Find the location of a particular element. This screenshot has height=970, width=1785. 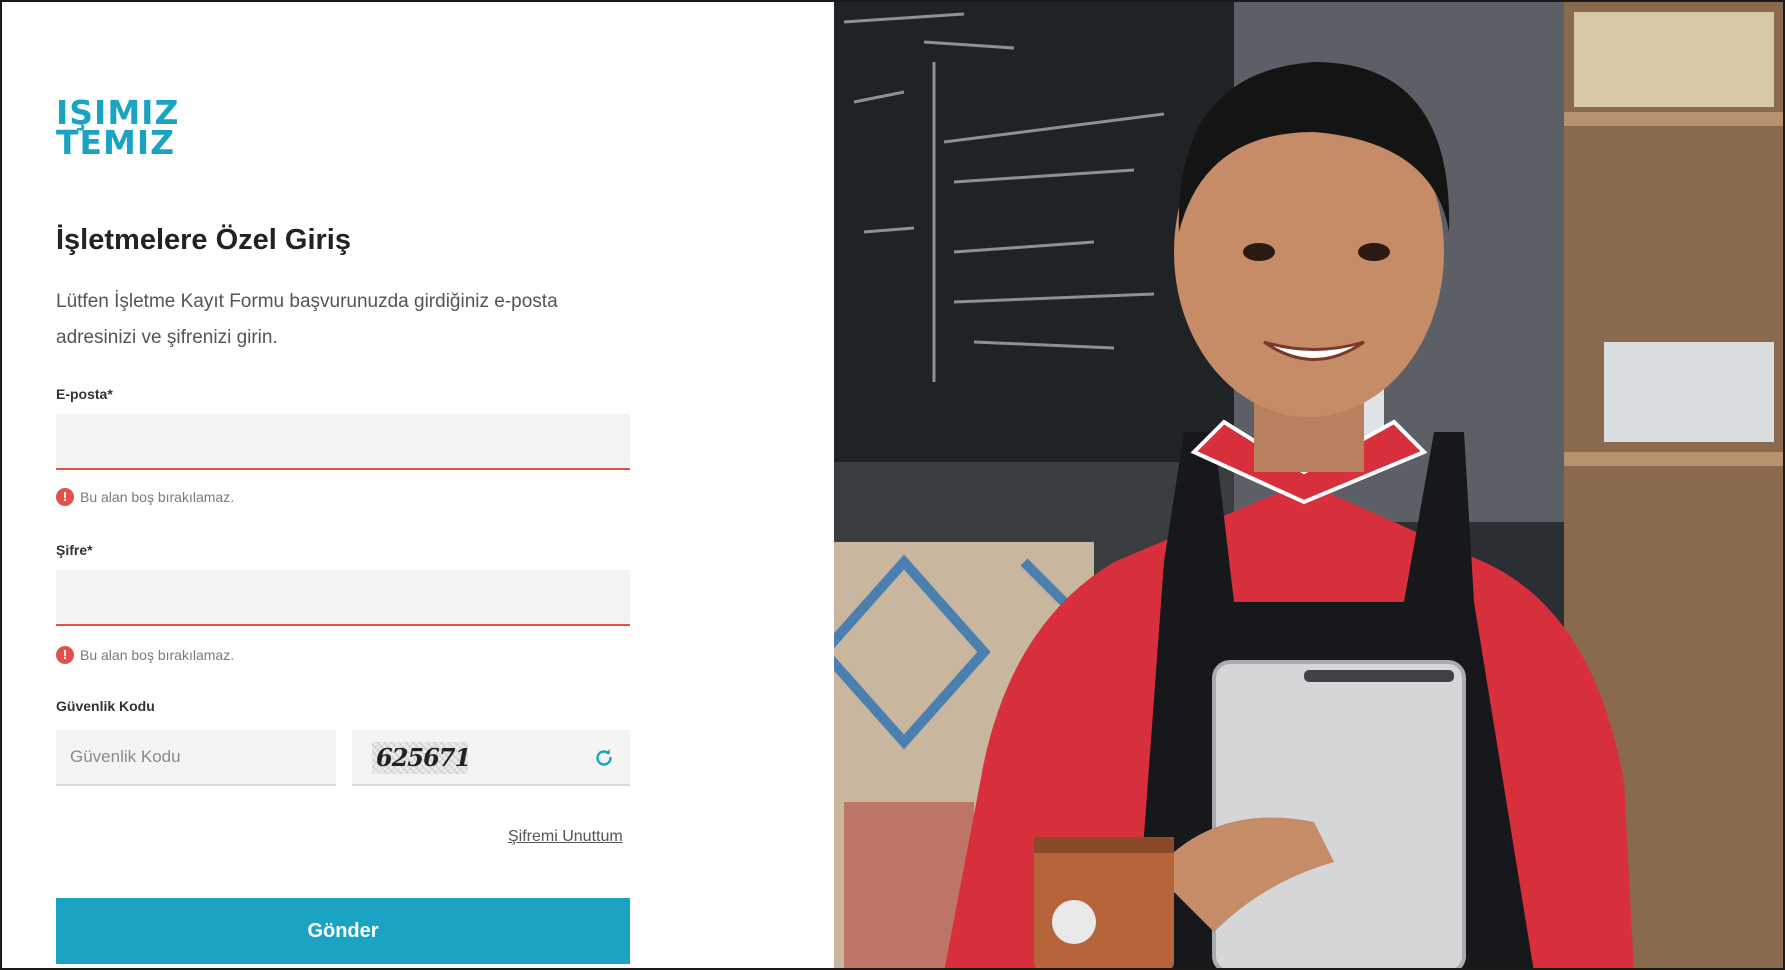

refresh-icon is located at coordinates (604, 758).